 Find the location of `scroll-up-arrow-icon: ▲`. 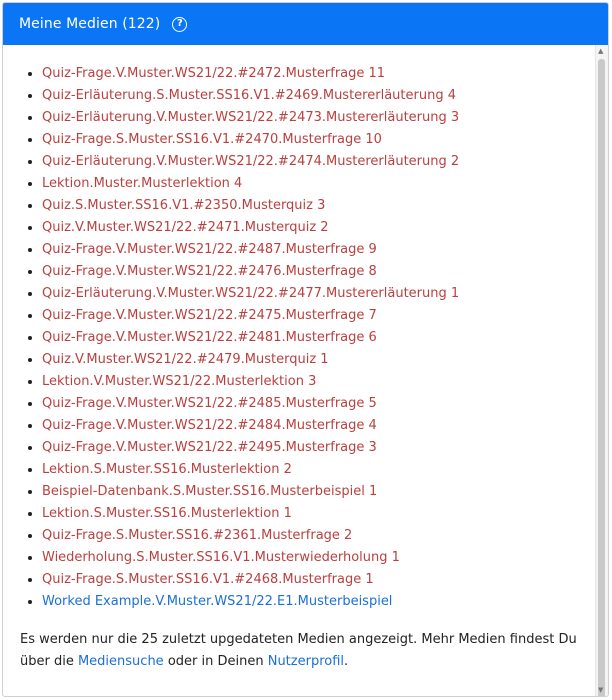

scroll-up-arrow-icon: ▲ is located at coordinates (600, 51).